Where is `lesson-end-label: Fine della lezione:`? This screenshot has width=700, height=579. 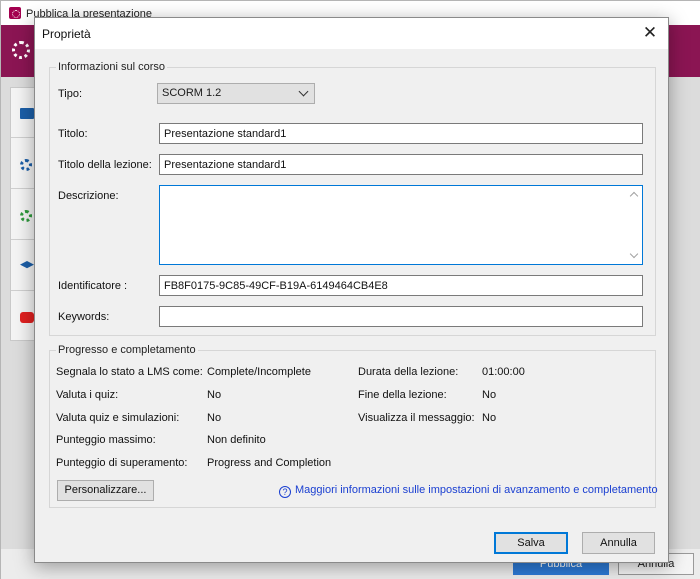
lesson-end-label: Fine della lezione: is located at coordinates (402, 395).